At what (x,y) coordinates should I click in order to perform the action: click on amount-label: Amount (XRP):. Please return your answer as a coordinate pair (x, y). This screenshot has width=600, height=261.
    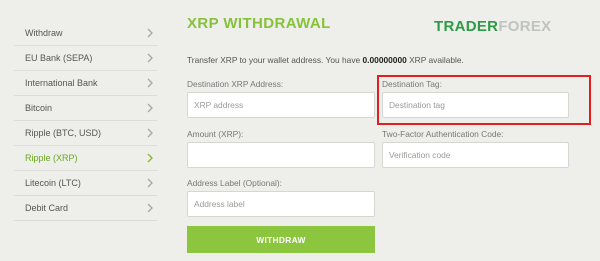
    Looking at the image, I should click on (215, 134).